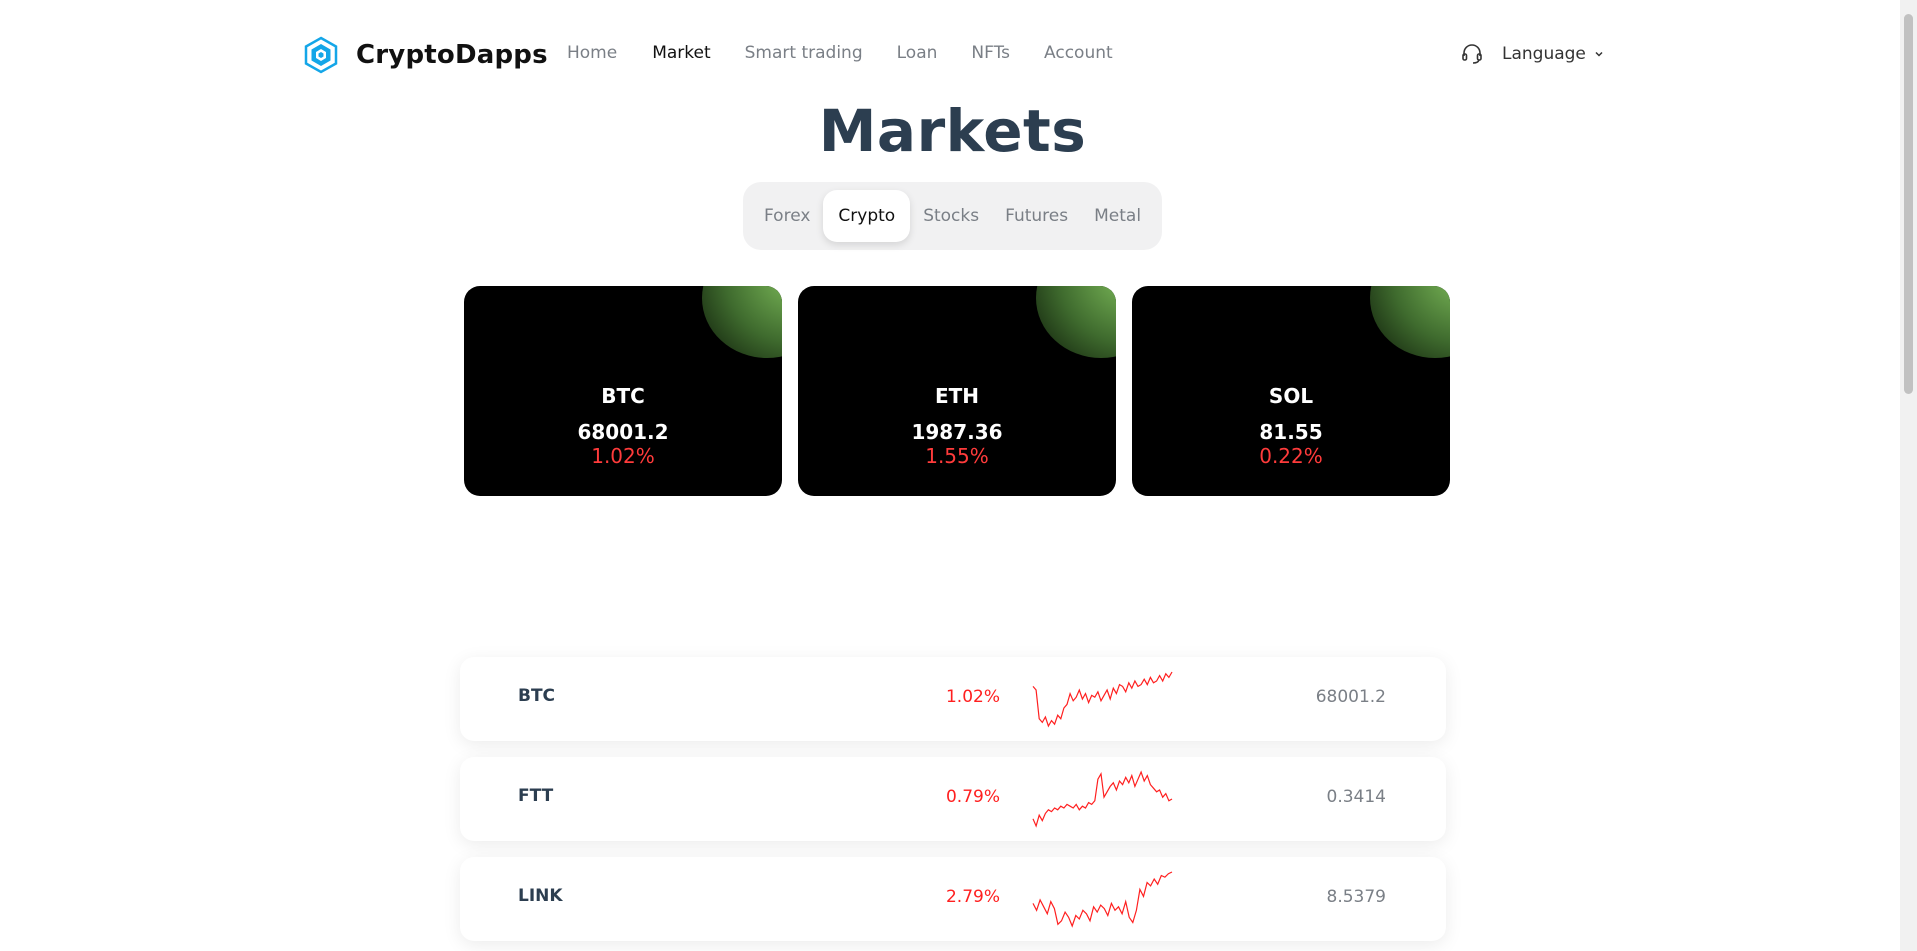  What do you see at coordinates (1472, 54) in the screenshot?
I see `headset-icon` at bounding box center [1472, 54].